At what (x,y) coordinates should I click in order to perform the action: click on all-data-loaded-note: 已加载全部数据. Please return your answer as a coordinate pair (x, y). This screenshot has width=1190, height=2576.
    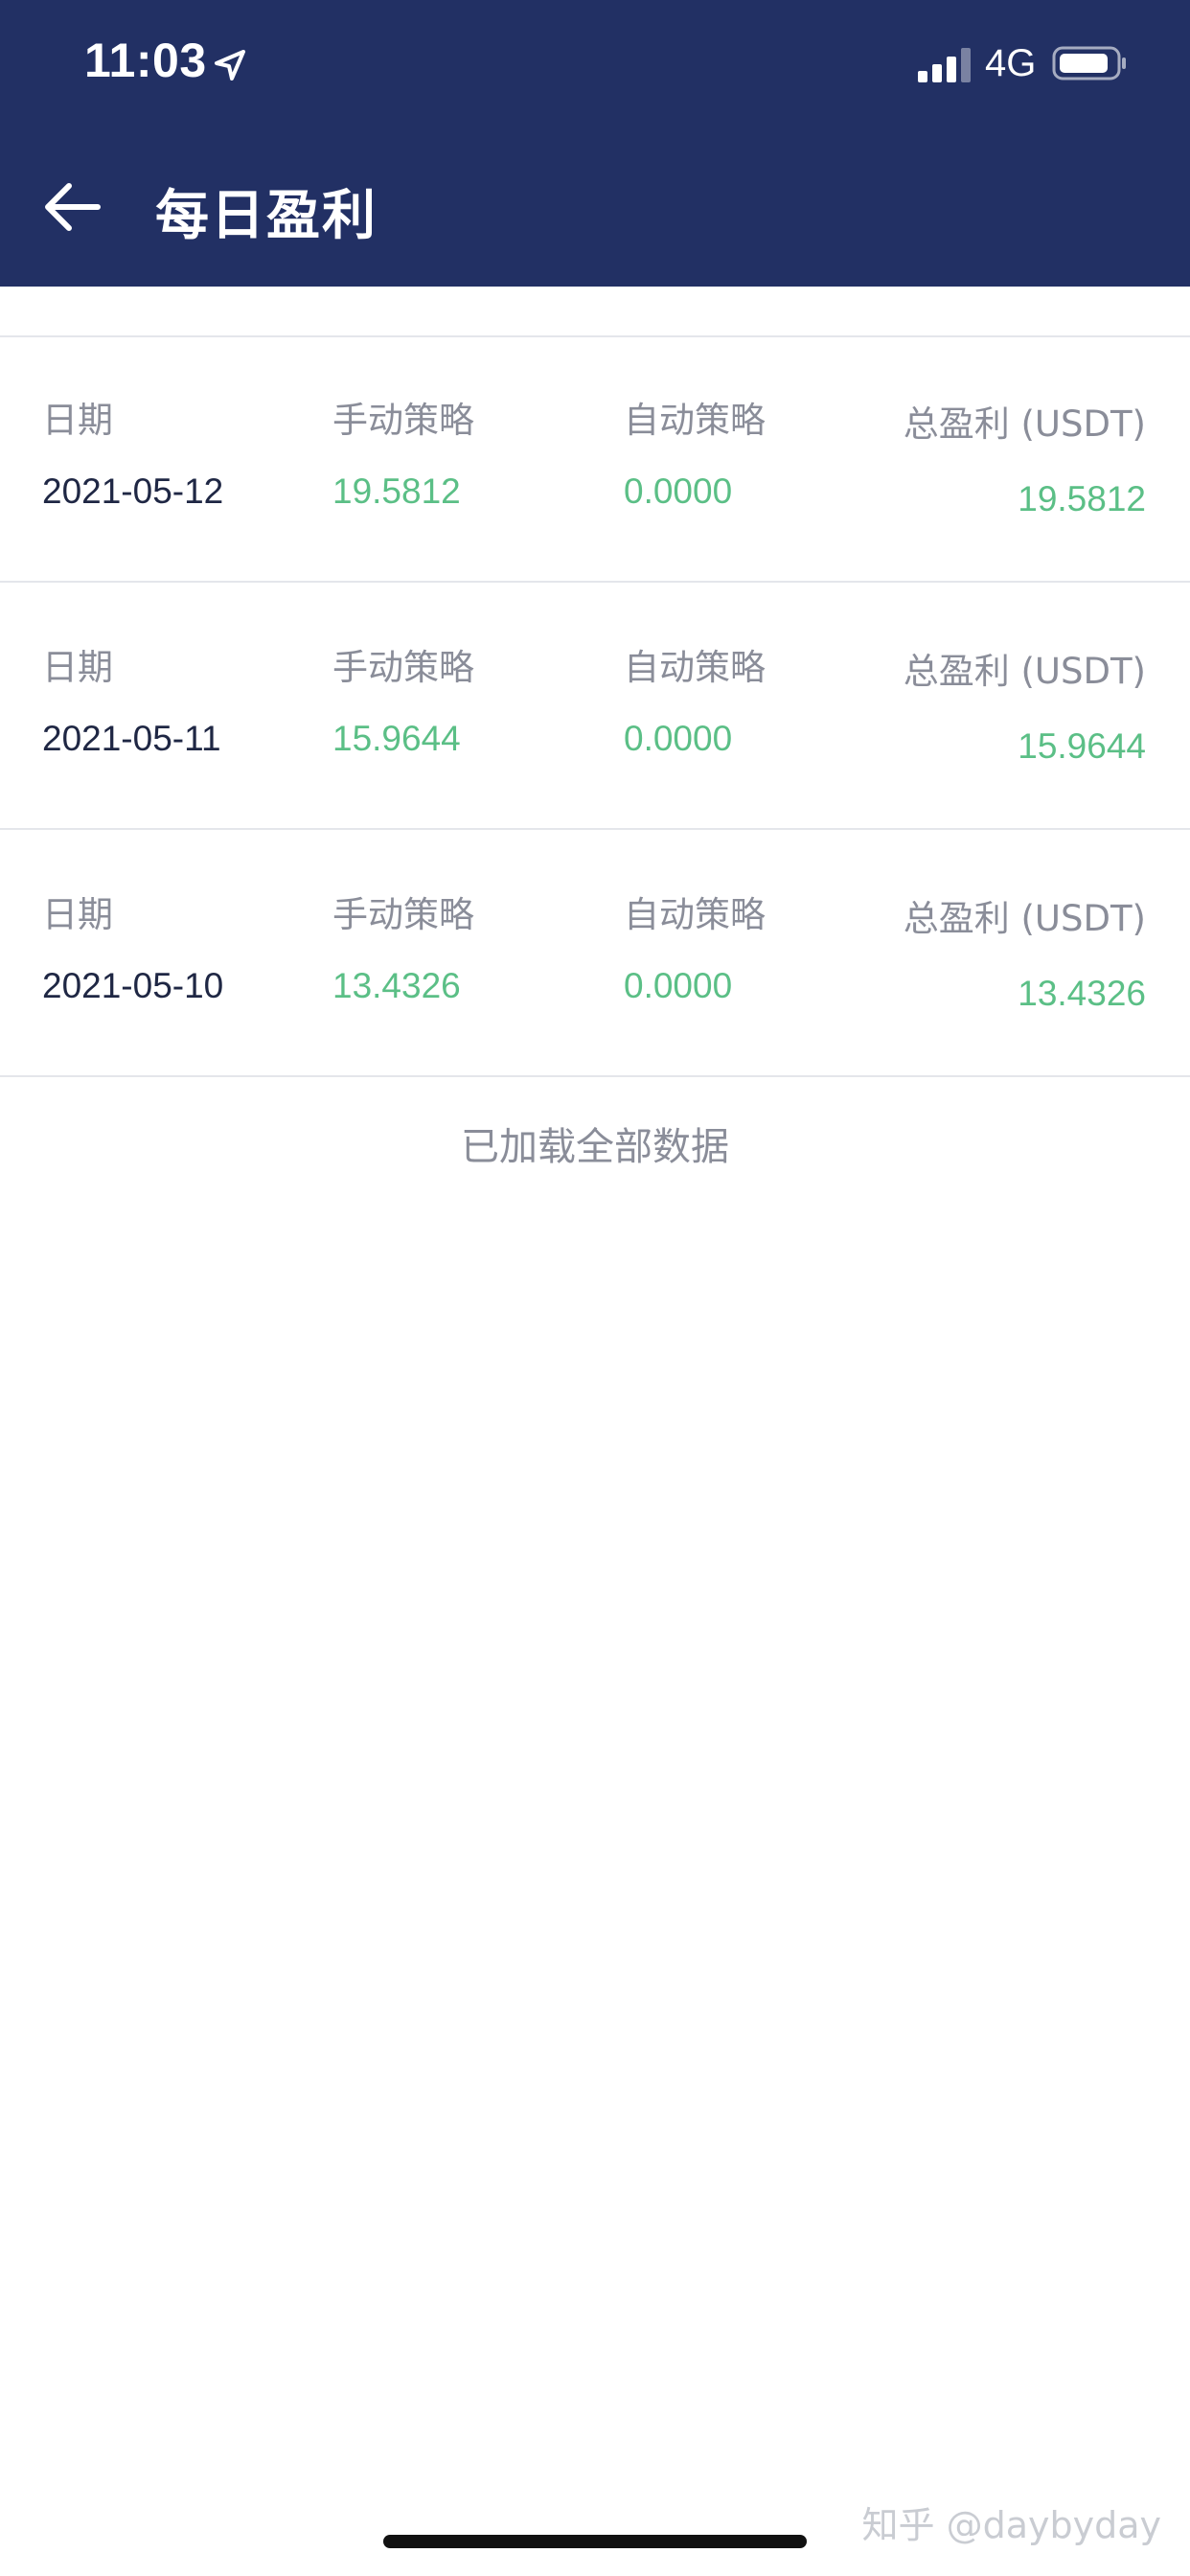
    Looking at the image, I should click on (595, 1147).